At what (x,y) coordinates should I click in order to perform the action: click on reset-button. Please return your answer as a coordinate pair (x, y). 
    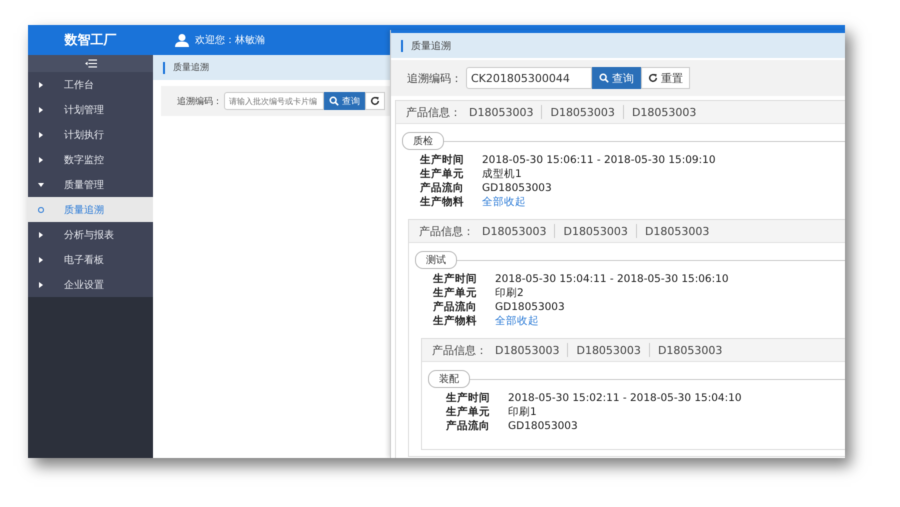
    Looking at the image, I should click on (375, 101).